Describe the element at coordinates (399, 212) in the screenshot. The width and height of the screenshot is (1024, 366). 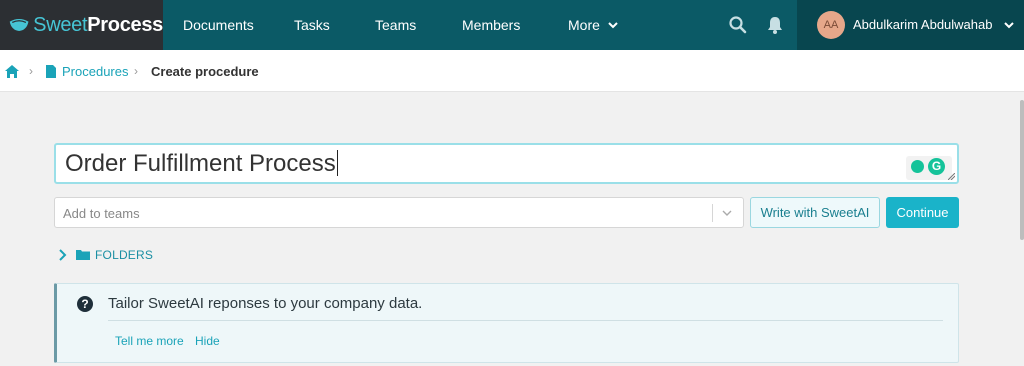
I see `add-to-teams-select: Add to teams` at that location.